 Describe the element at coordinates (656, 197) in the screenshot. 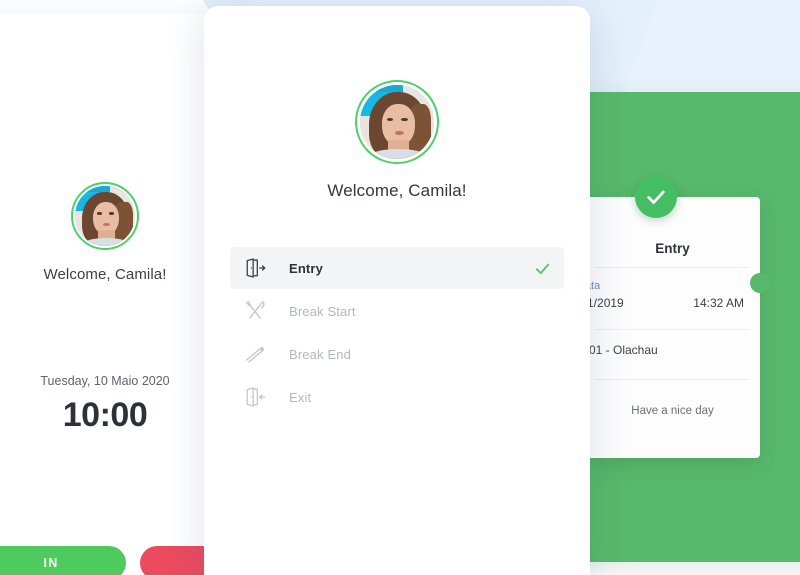

I see `check-circle-icon` at that location.